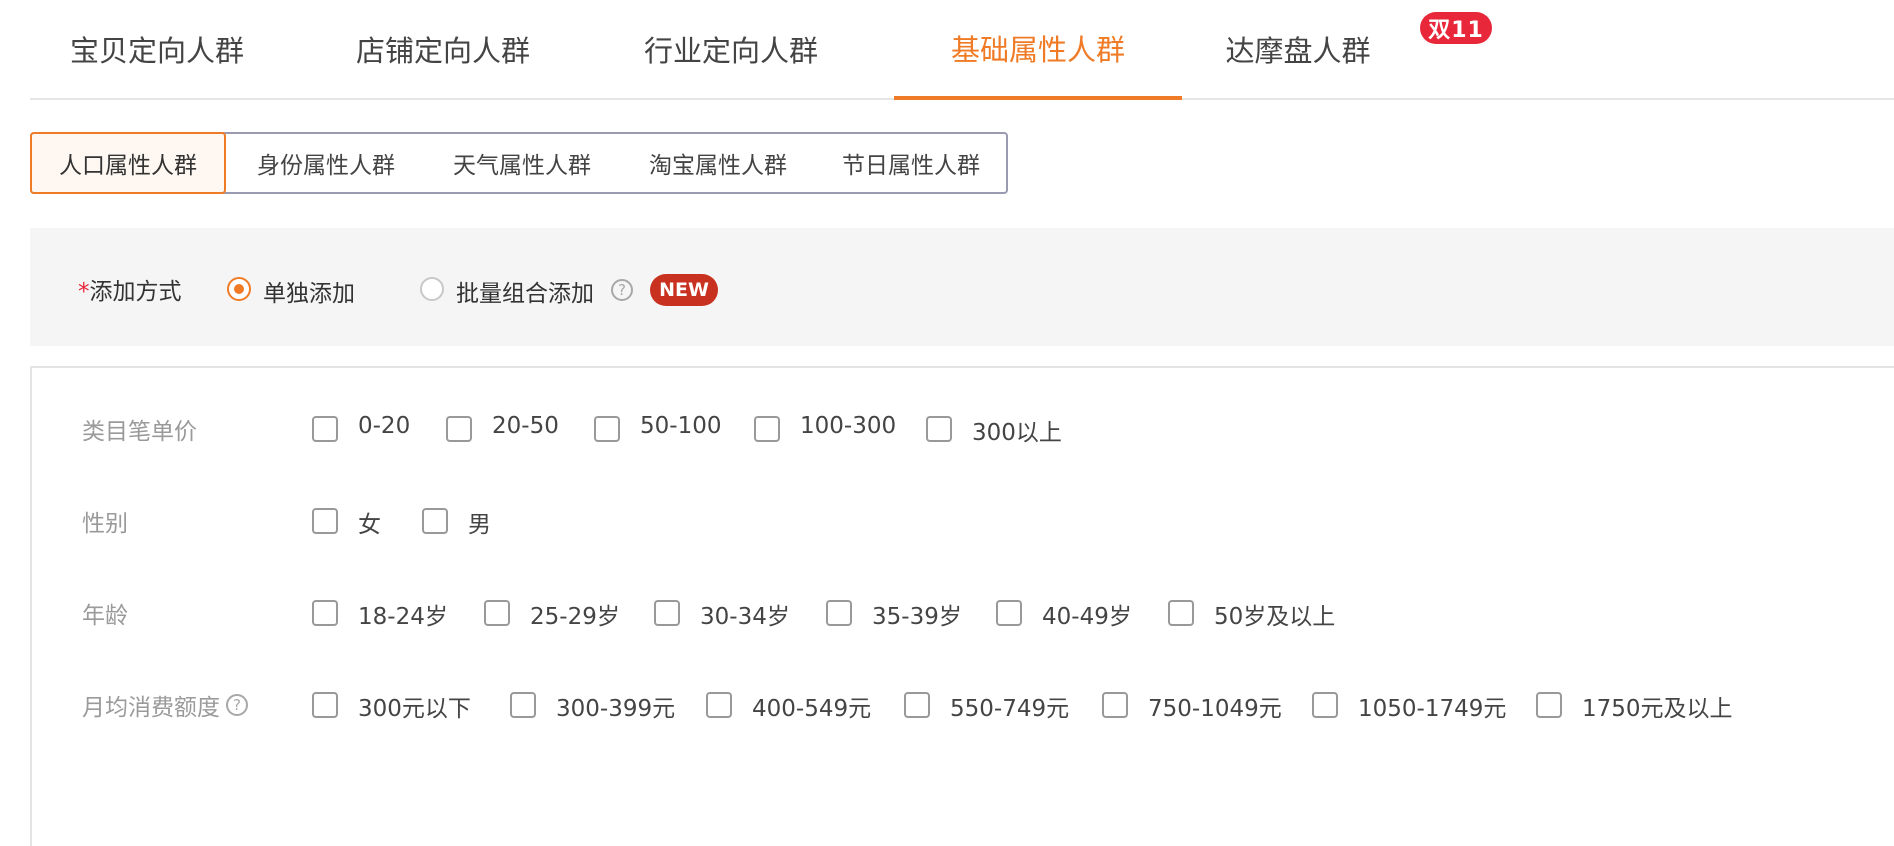 The width and height of the screenshot is (1894, 846). What do you see at coordinates (435, 521) in the screenshot?
I see `gender-checkbox-male` at bounding box center [435, 521].